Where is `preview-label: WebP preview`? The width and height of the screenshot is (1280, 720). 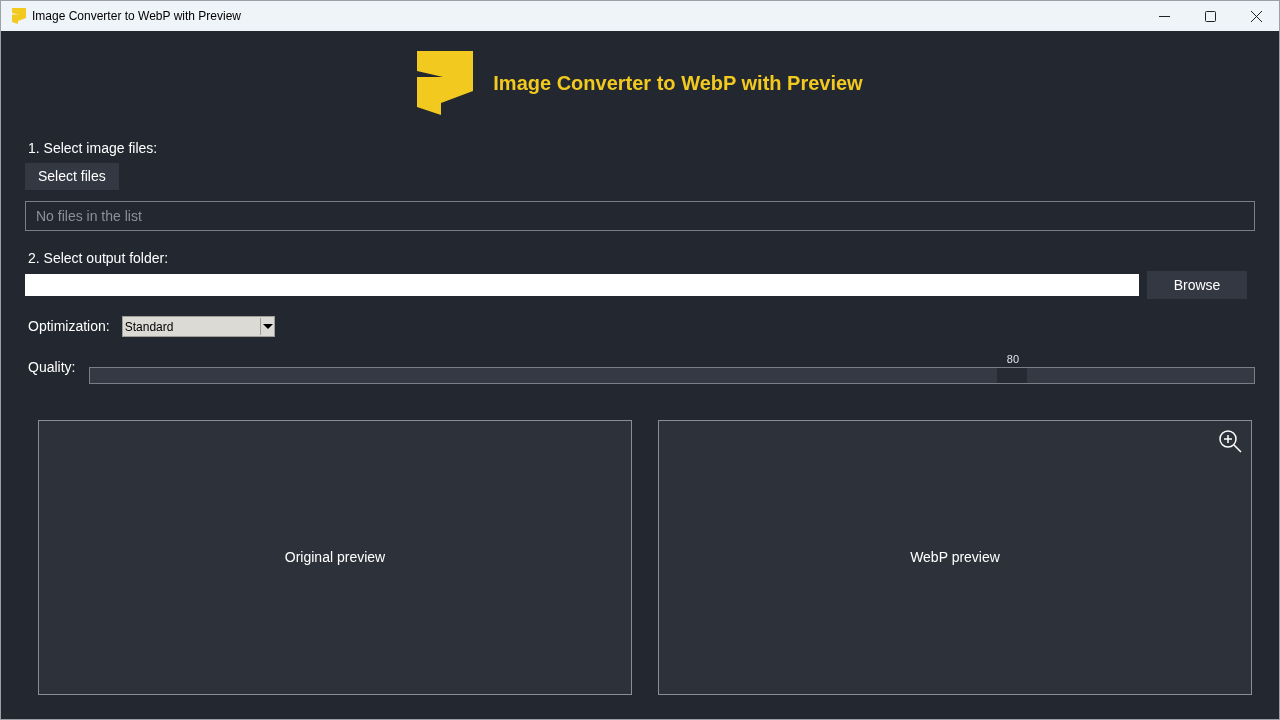
preview-label: WebP preview is located at coordinates (955, 557).